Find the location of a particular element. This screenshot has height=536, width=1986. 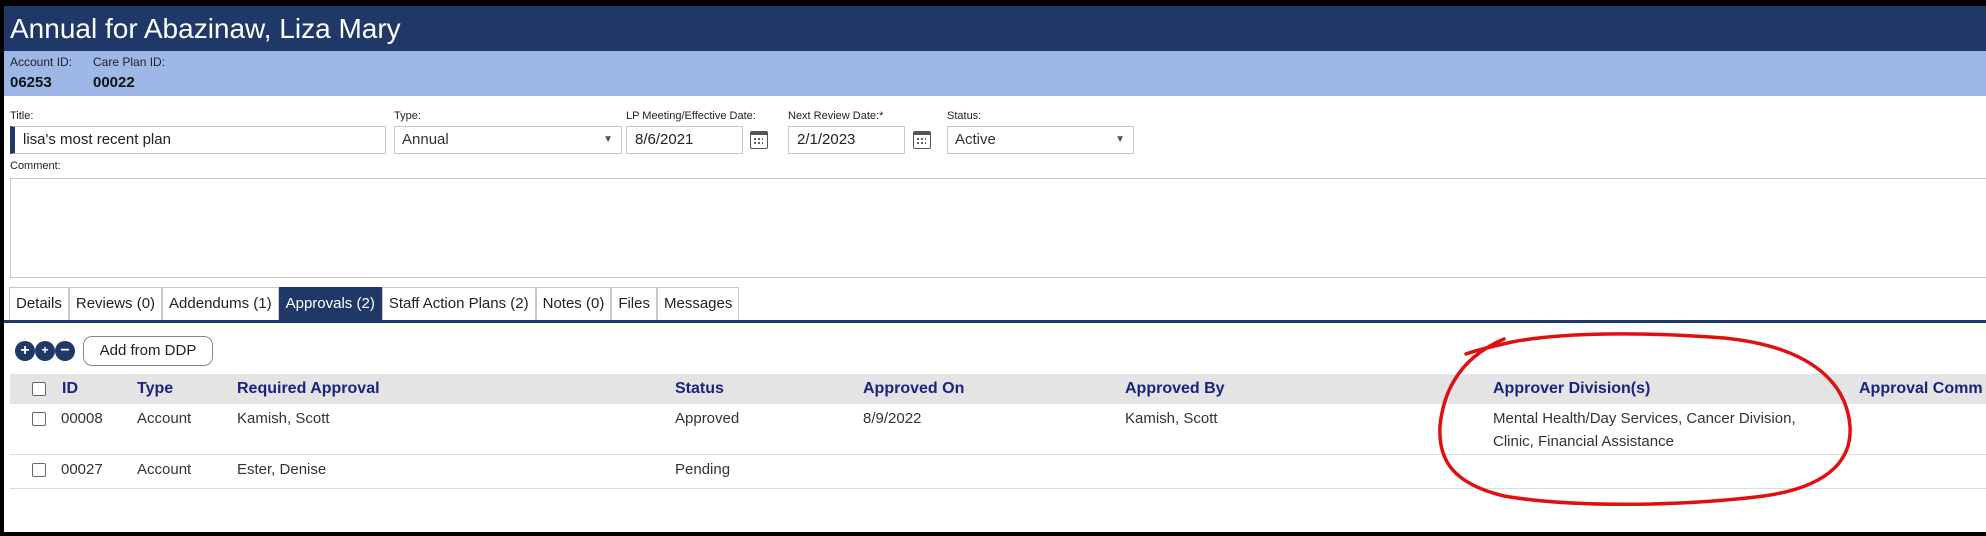

cell-approved-by: Kamish, Scott is located at coordinates (1171, 418).